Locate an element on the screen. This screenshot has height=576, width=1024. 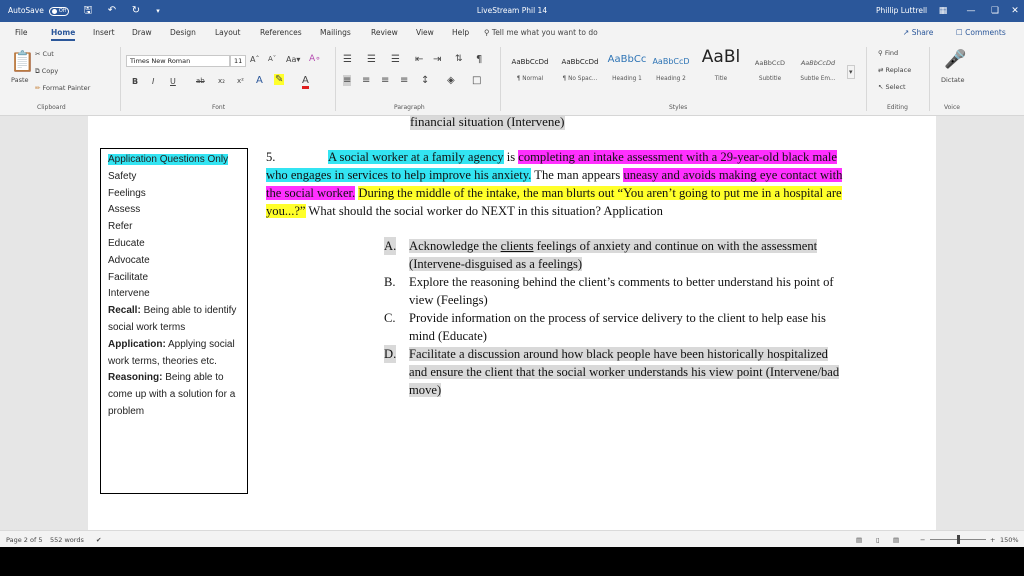
find-button: ⚲ Find is located at coordinates (888, 53).